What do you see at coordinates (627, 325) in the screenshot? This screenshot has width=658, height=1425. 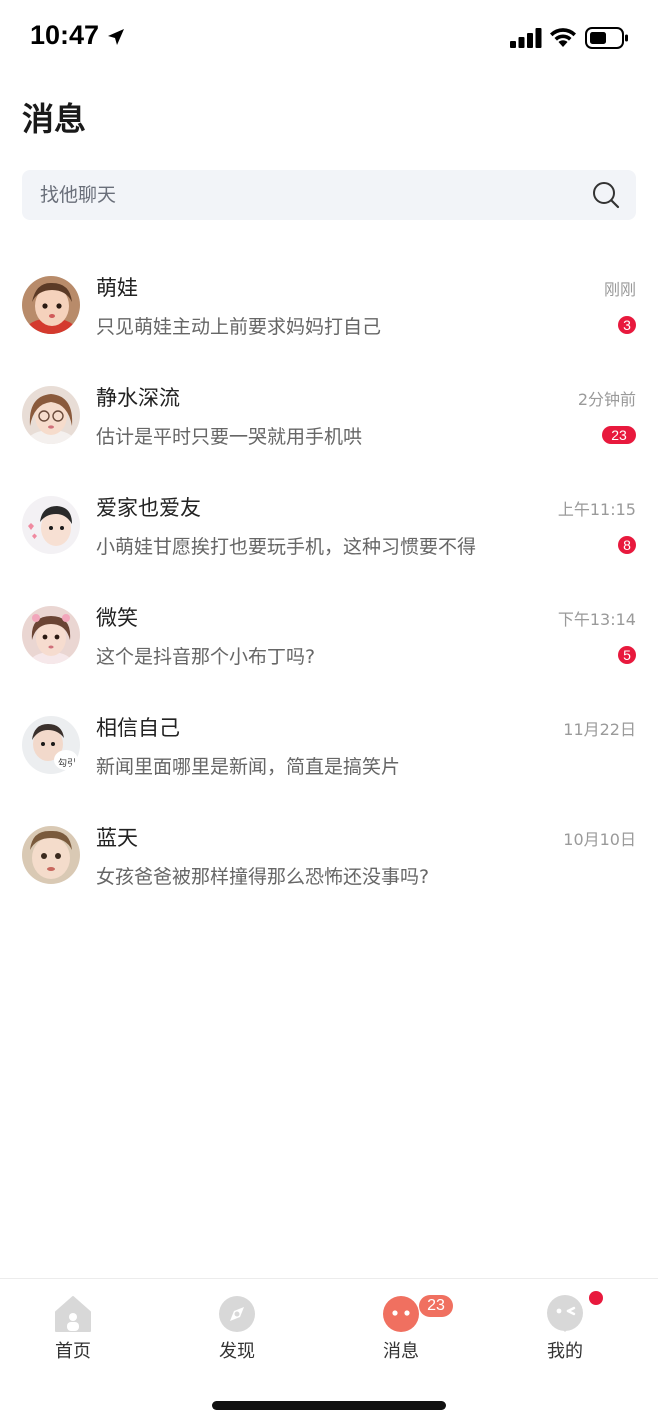 I see `unread-badge: 3` at bounding box center [627, 325].